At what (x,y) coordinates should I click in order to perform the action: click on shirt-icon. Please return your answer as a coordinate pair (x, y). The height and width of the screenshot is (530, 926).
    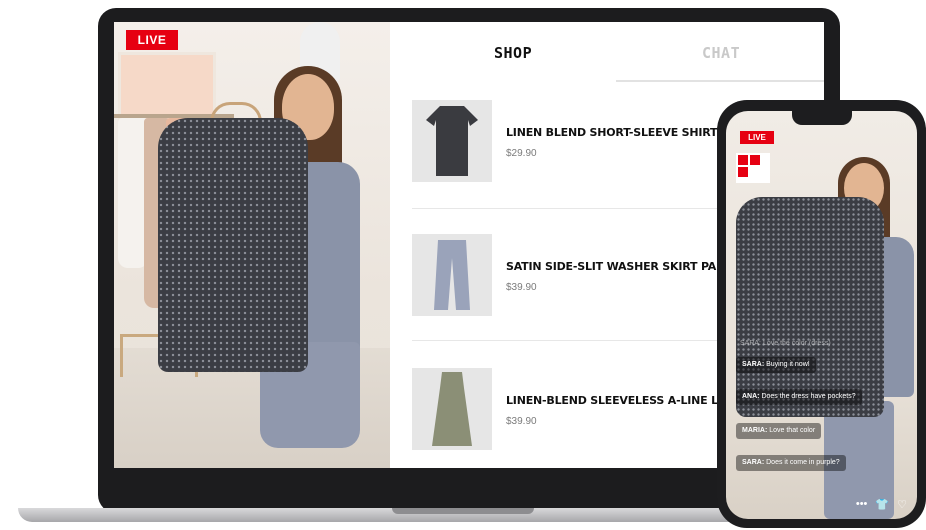
    Looking at the image, I should click on (452, 141).